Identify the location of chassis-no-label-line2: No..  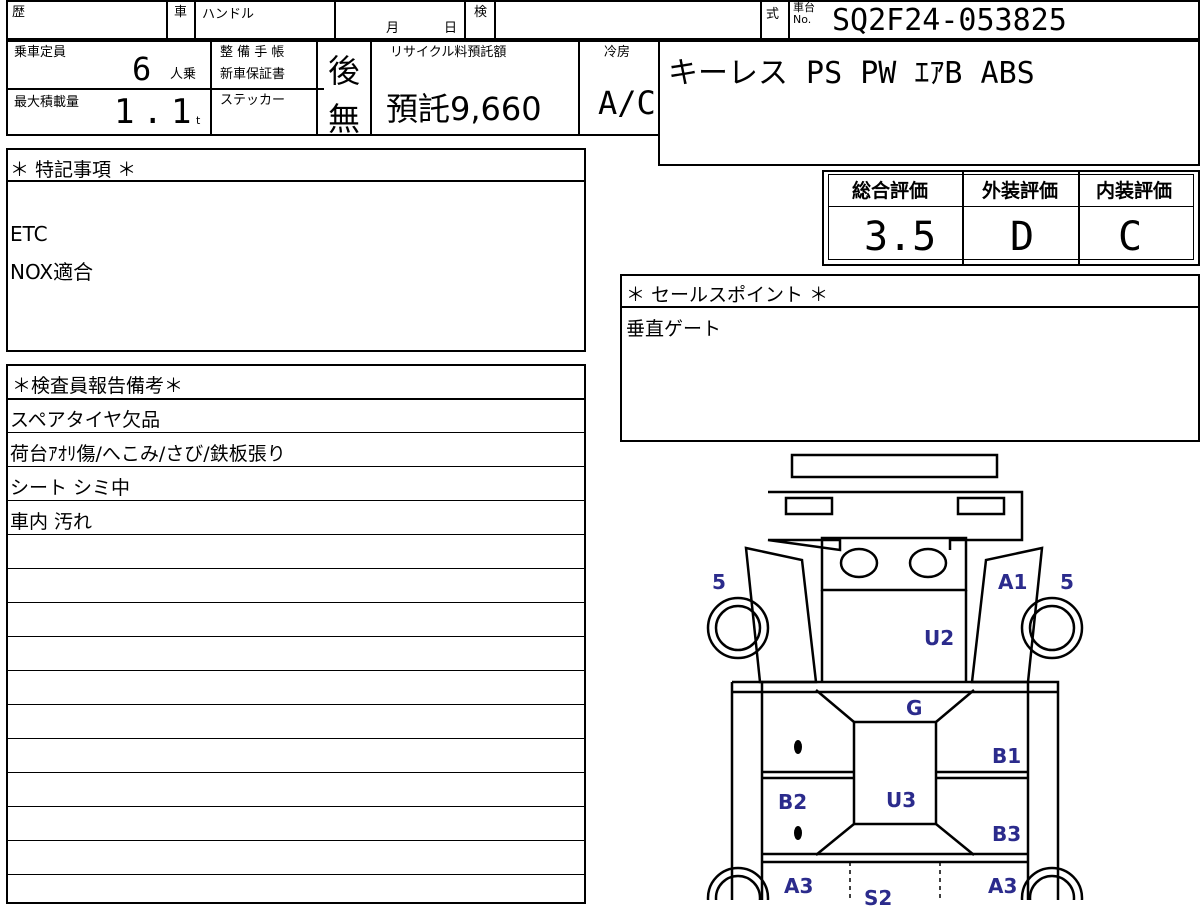
(802, 19).